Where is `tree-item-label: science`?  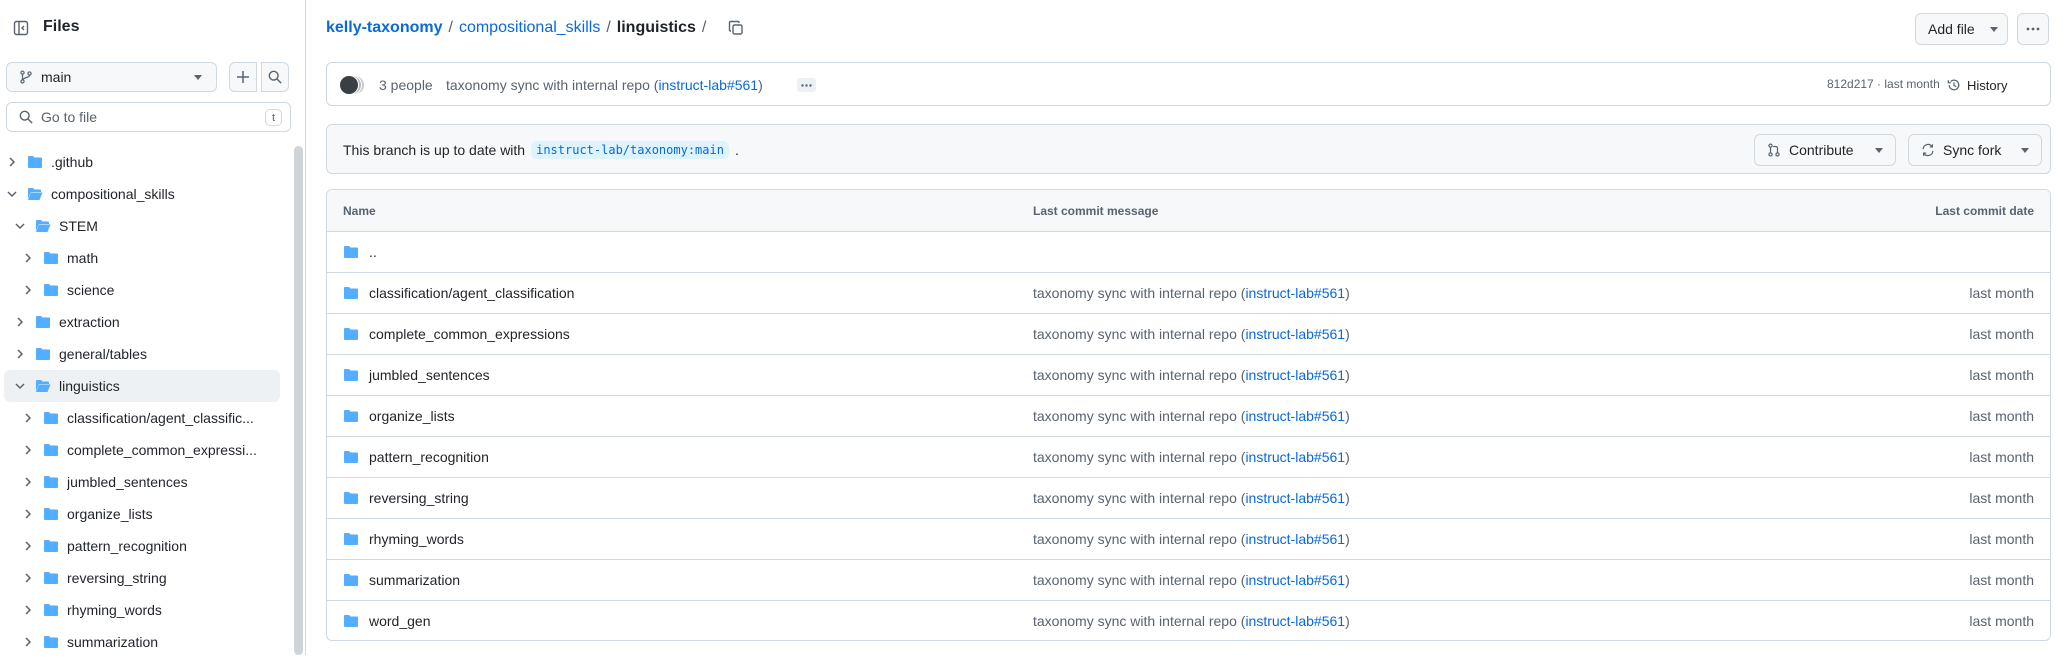
tree-item-label: science is located at coordinates (91, 290).